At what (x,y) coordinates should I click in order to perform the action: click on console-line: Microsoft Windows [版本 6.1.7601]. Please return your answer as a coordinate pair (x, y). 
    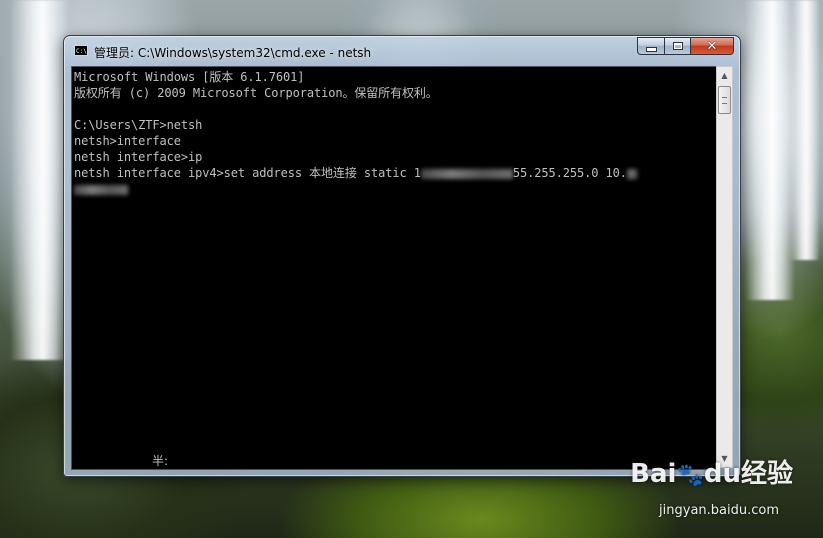
    Looking at the image, I should click on (189, 77).